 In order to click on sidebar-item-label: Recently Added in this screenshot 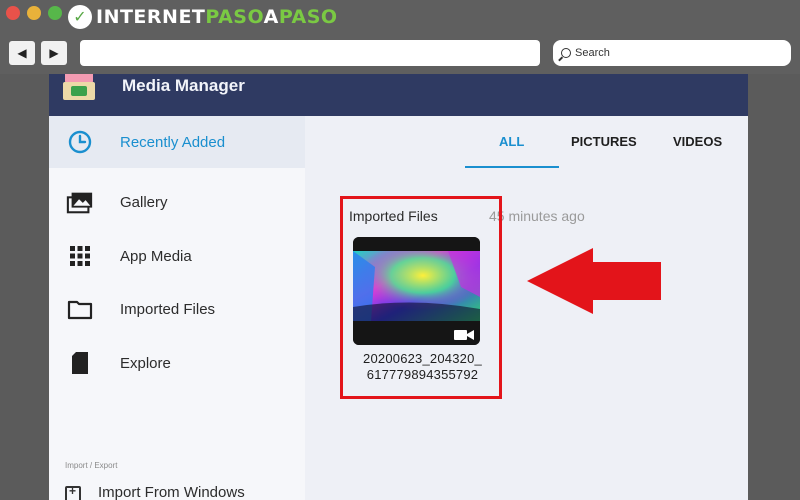, I will do `click(173, 142)`.